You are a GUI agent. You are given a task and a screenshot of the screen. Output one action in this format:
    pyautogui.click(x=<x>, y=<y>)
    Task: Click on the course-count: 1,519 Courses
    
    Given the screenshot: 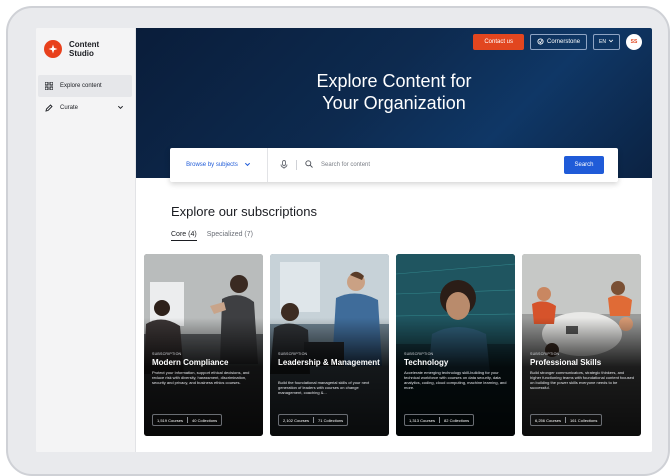 What is the action you would take?
    pyautogui.click(x=170, y=420)
    